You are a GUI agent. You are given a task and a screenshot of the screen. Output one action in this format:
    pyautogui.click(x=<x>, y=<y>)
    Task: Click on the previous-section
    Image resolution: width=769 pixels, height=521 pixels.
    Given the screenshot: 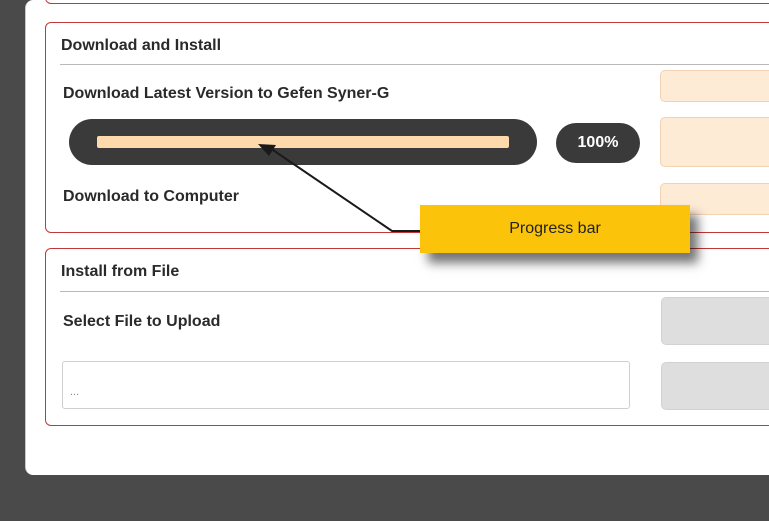 What is the action you would take?
    pyautogui.click(x=407, y=2)
    